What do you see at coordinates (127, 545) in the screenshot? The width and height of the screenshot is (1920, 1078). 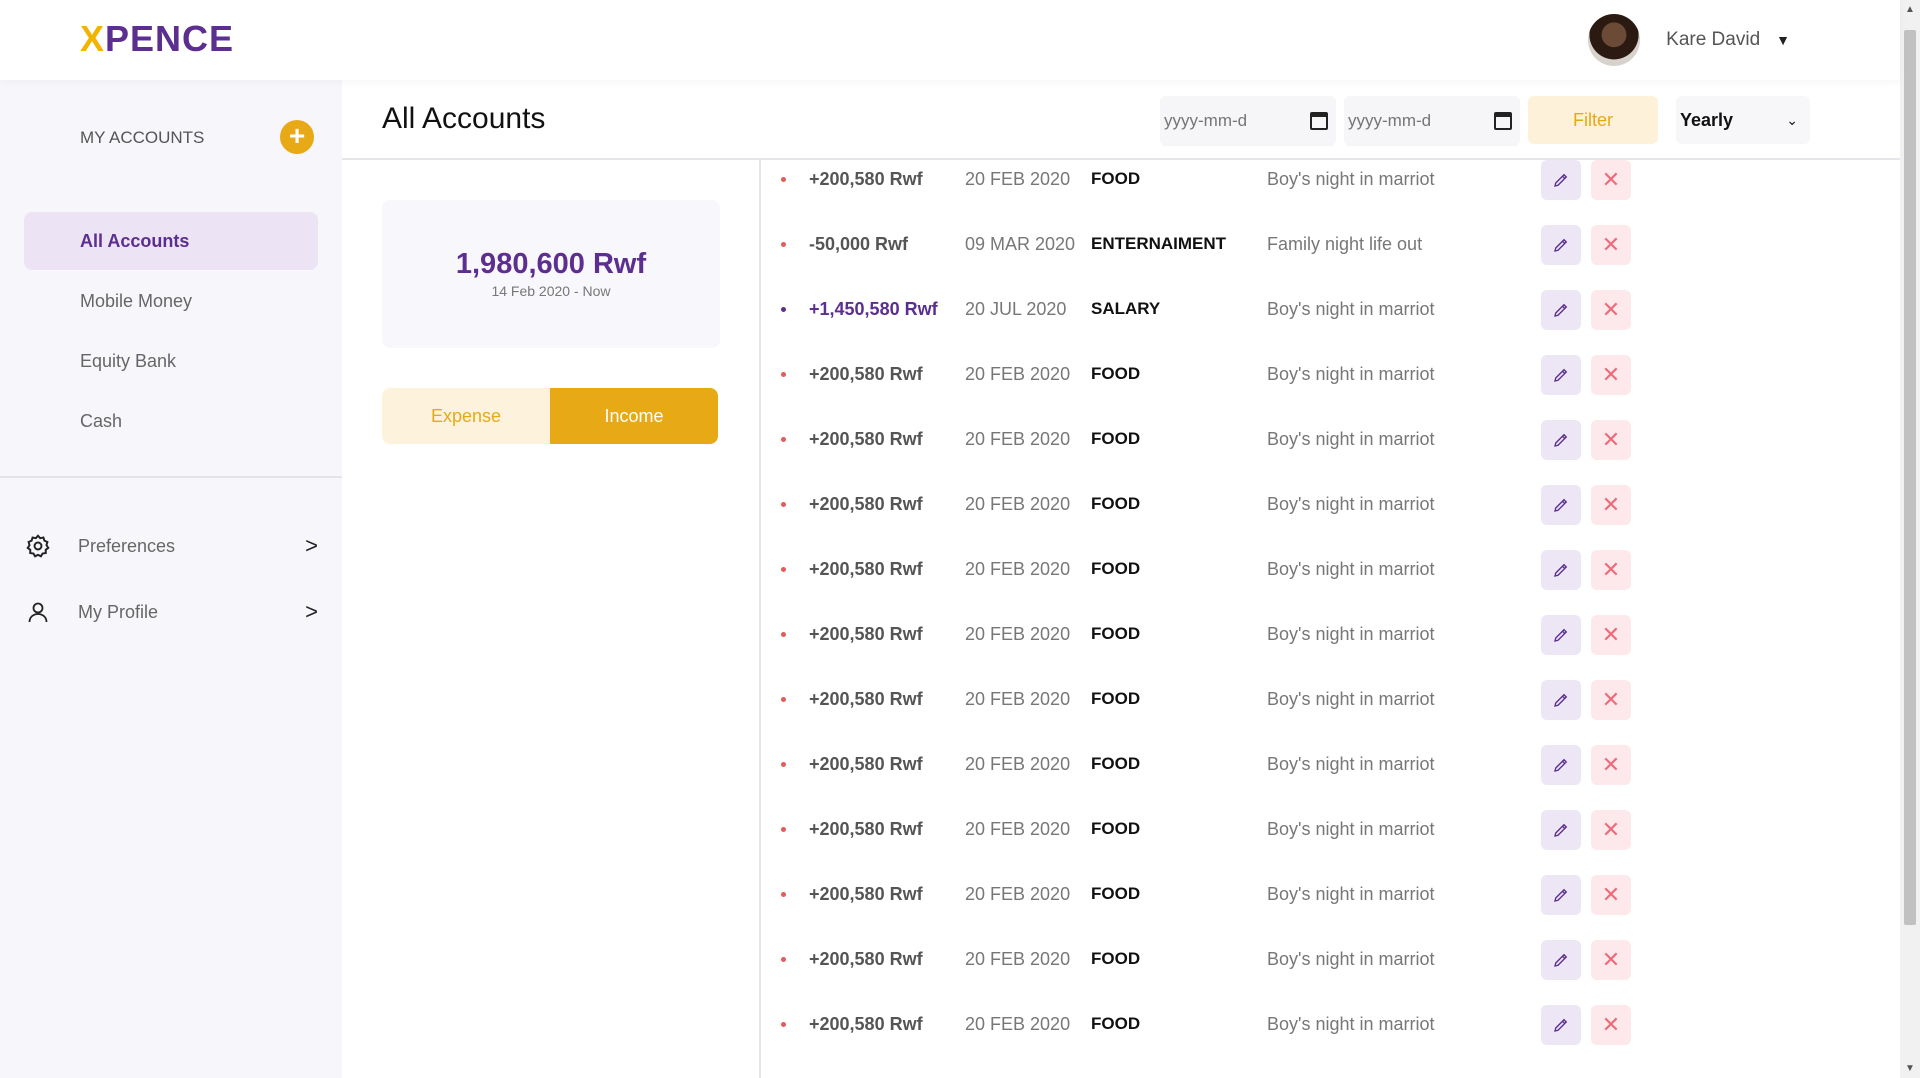 I see `preferences-label: Preferences` at bounding box center [127, 545].